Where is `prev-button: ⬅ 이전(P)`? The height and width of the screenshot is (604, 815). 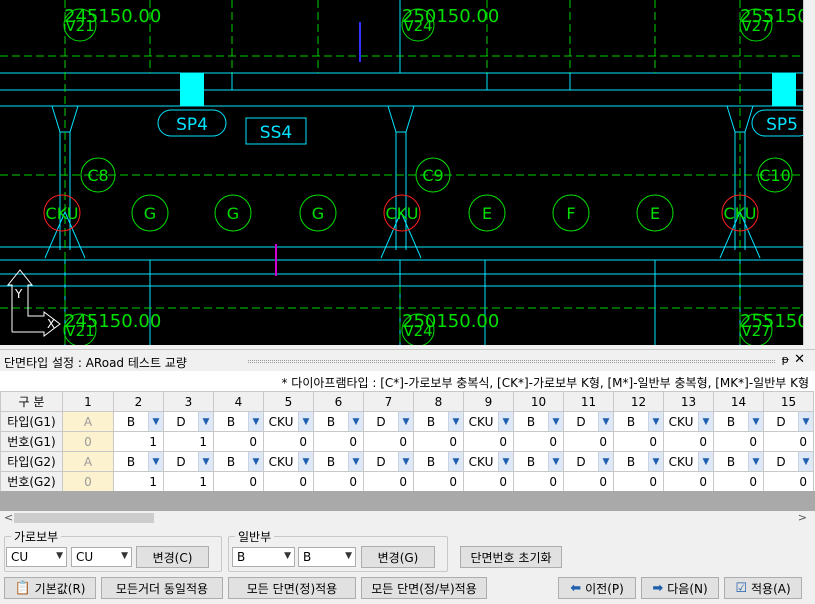
prev-button: ⬅ 이전(P) is located at coordinates (597, 588).